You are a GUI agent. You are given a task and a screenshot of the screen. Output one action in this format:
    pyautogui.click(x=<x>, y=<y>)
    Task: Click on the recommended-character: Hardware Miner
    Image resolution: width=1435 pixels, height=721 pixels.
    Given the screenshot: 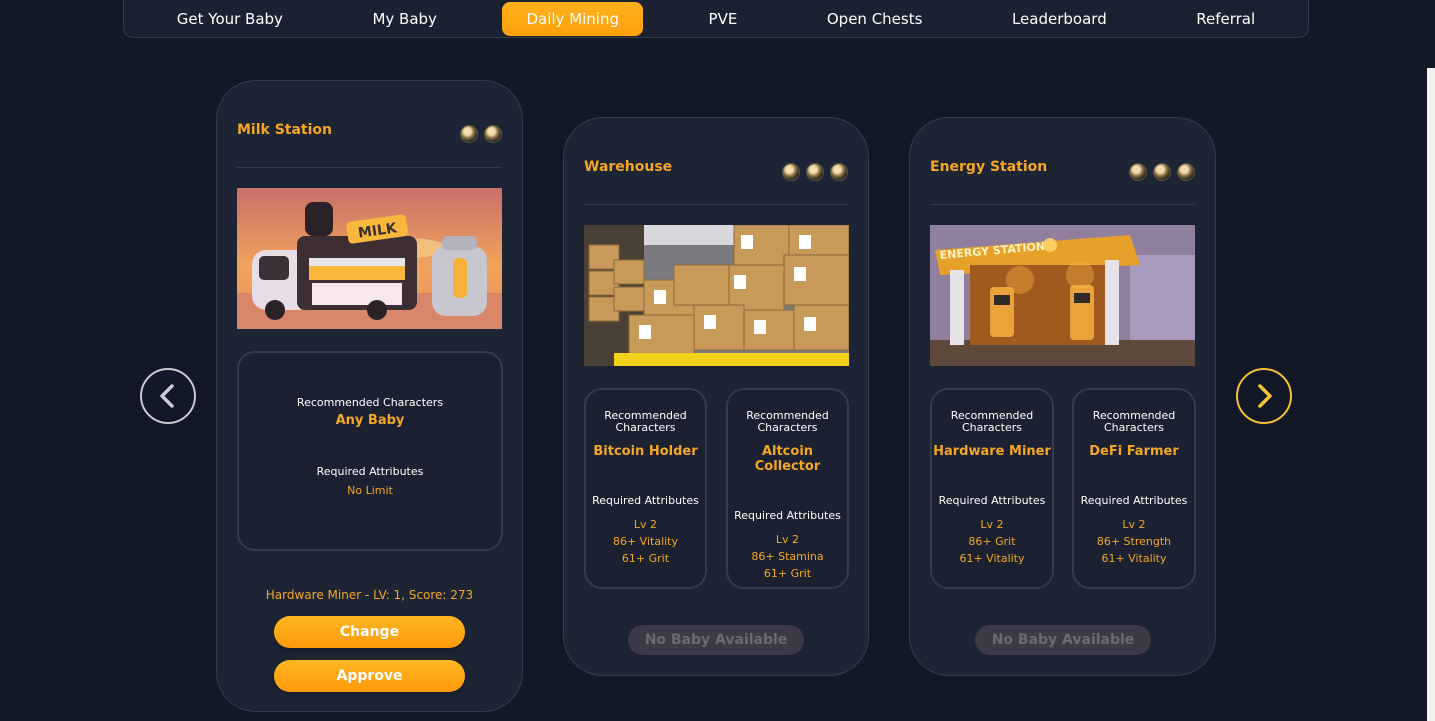 What is the action you would take?
    pyautogui.click(x=992, y=451)
    